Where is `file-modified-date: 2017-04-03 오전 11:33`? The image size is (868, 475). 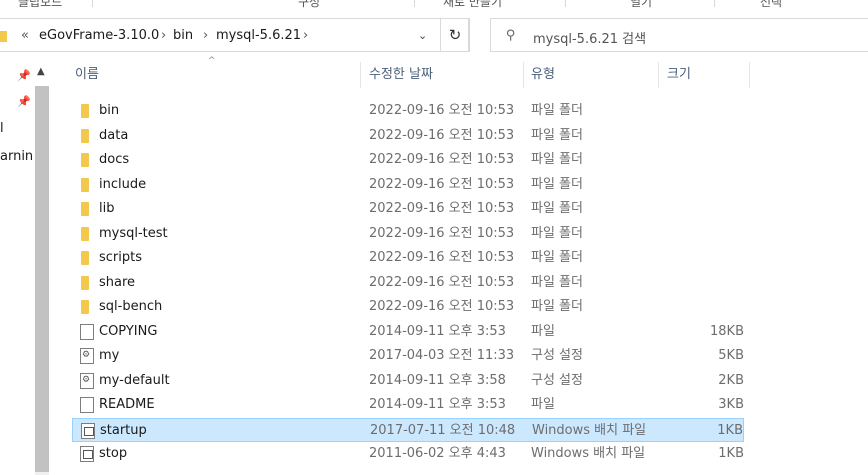
file-modified-date: 2017-04-03 오전 11:33 is located at coordinates (442, 355).